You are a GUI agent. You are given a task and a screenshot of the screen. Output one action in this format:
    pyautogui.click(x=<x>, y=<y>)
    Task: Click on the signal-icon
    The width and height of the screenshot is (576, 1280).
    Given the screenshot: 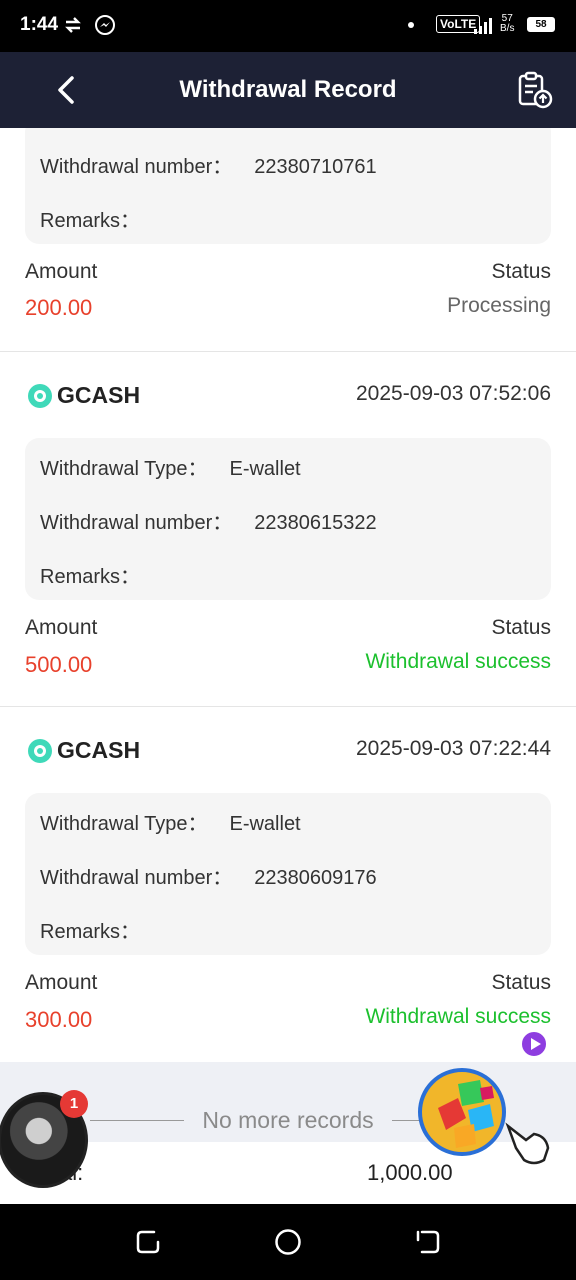 What is the action you would take?
    pyautogui.click(x=483, y=26)
    